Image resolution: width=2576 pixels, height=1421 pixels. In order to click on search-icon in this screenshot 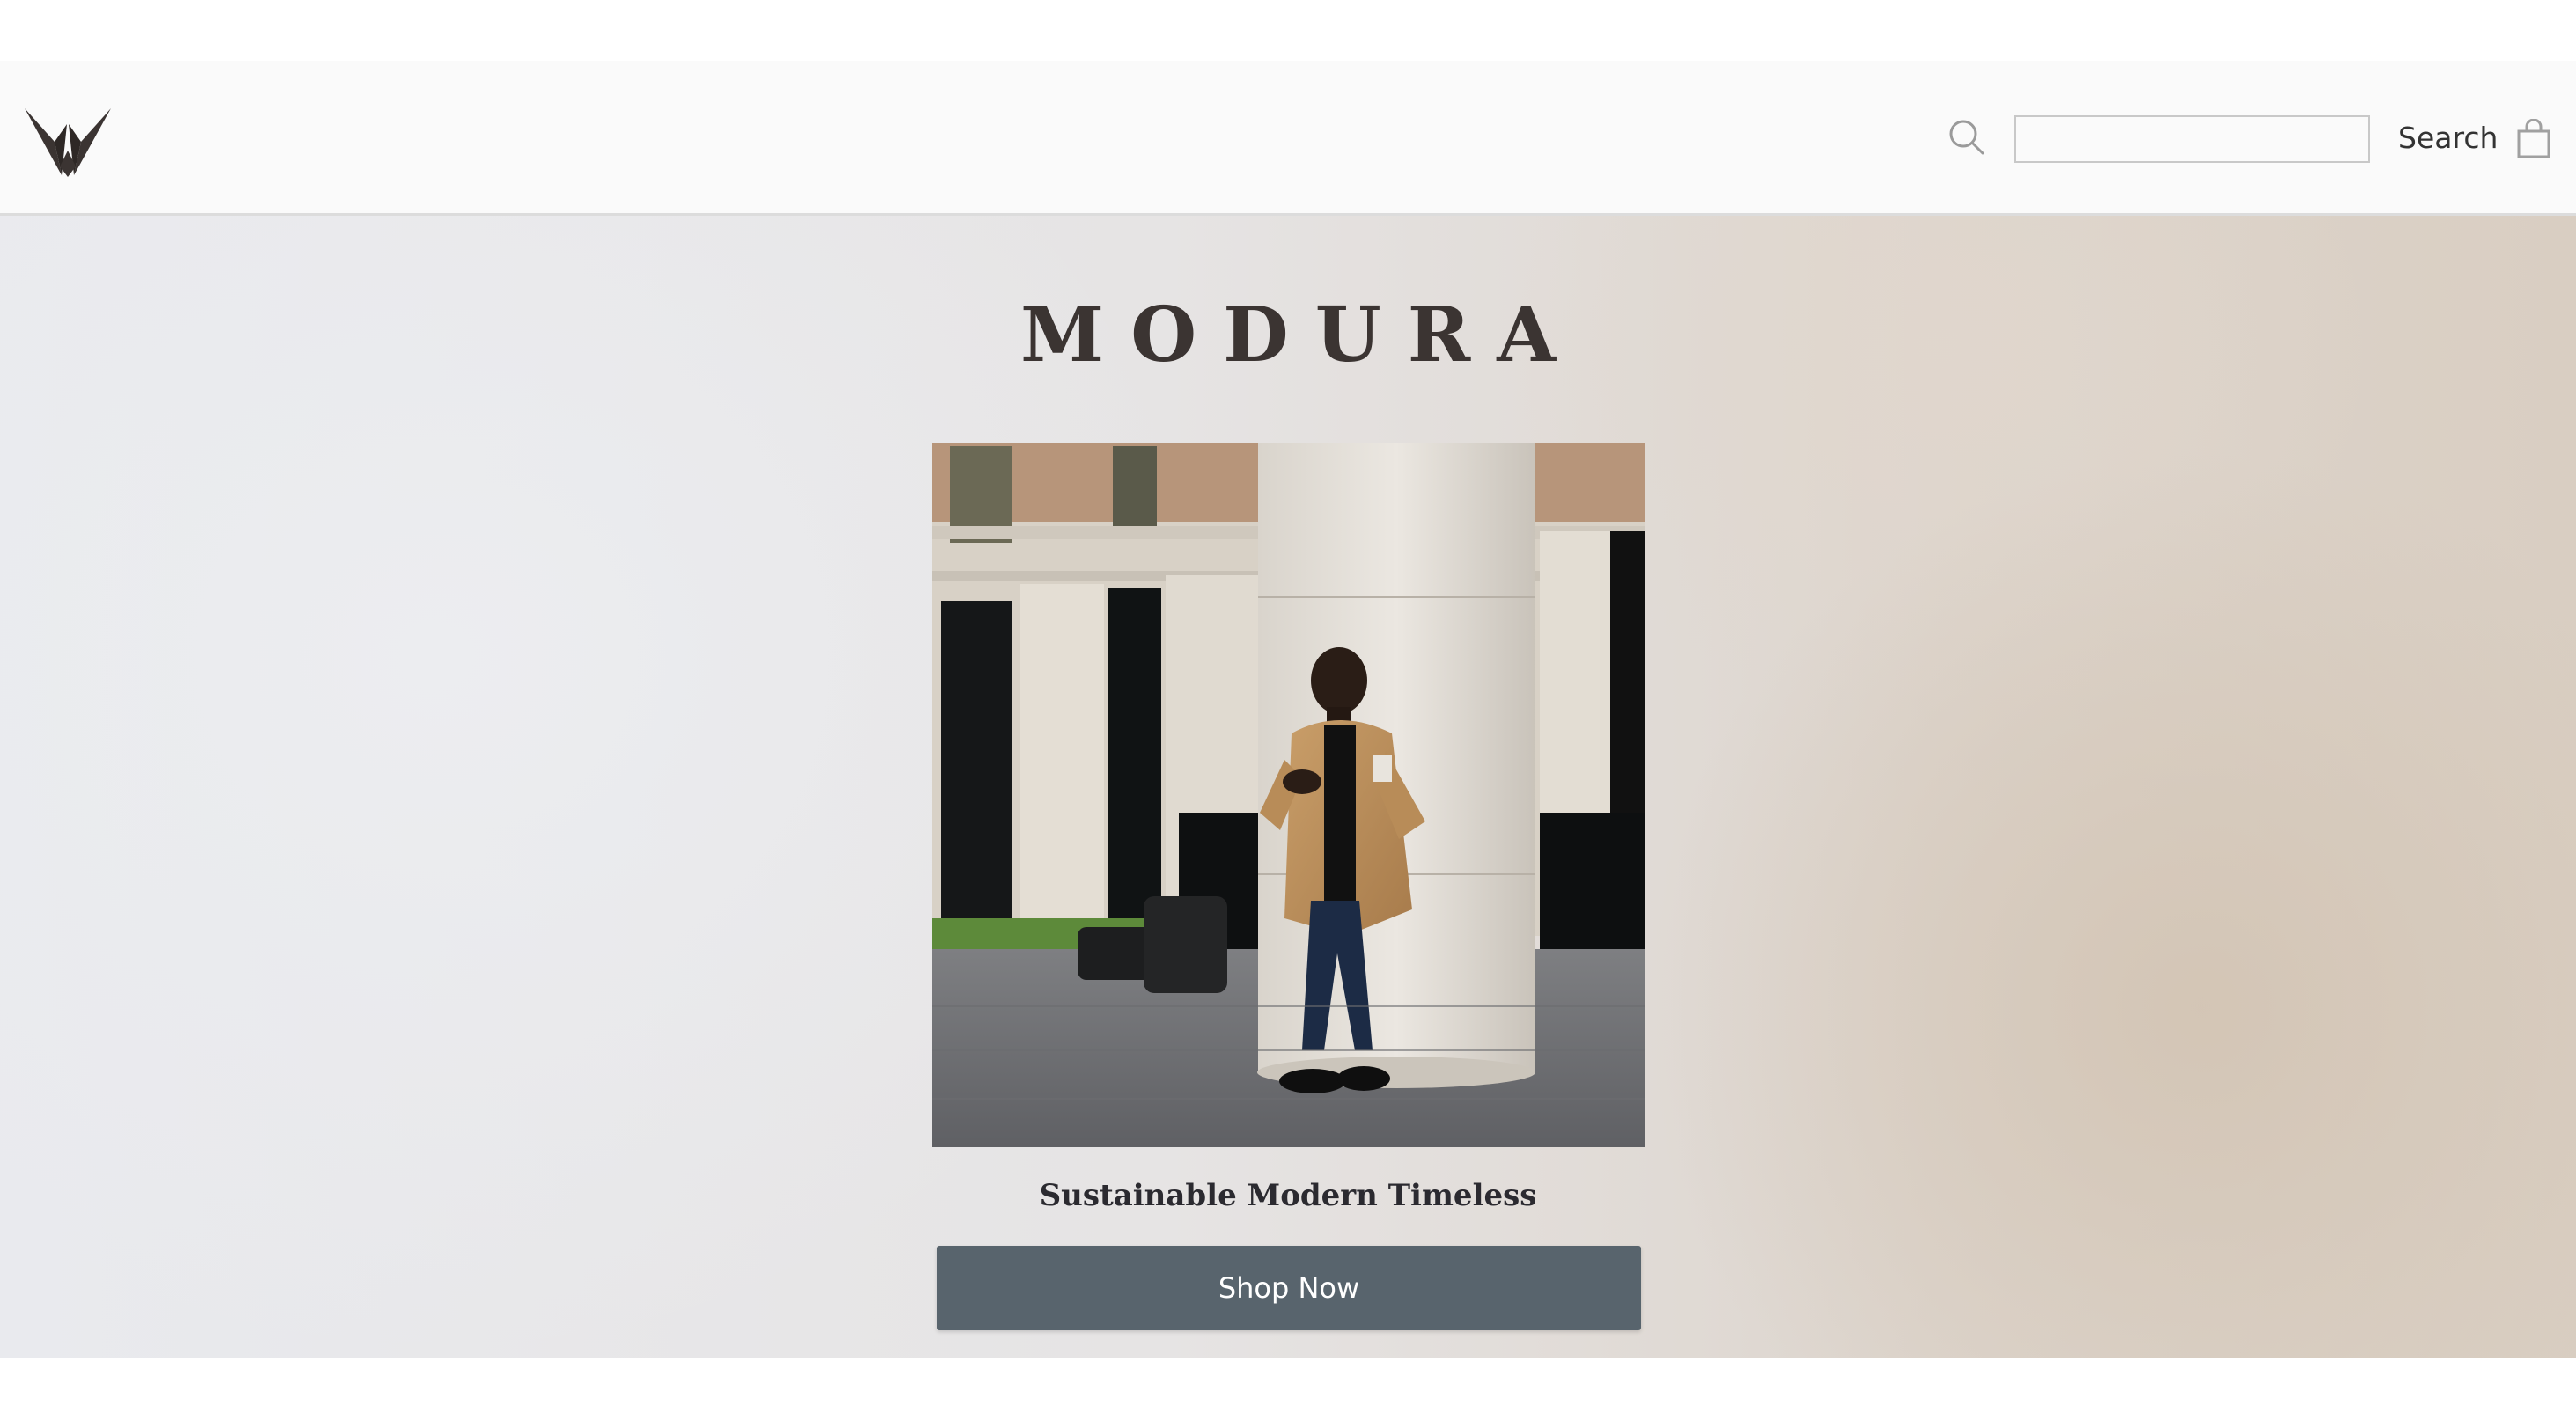, I will do `click(1966, 137)`.